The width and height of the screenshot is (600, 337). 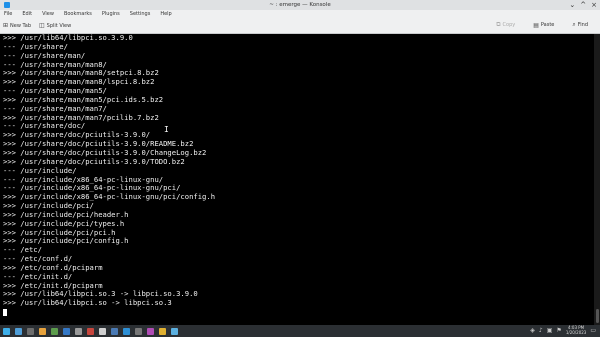 I want to click on app-launcher-icon, so click(x=6, y=331).